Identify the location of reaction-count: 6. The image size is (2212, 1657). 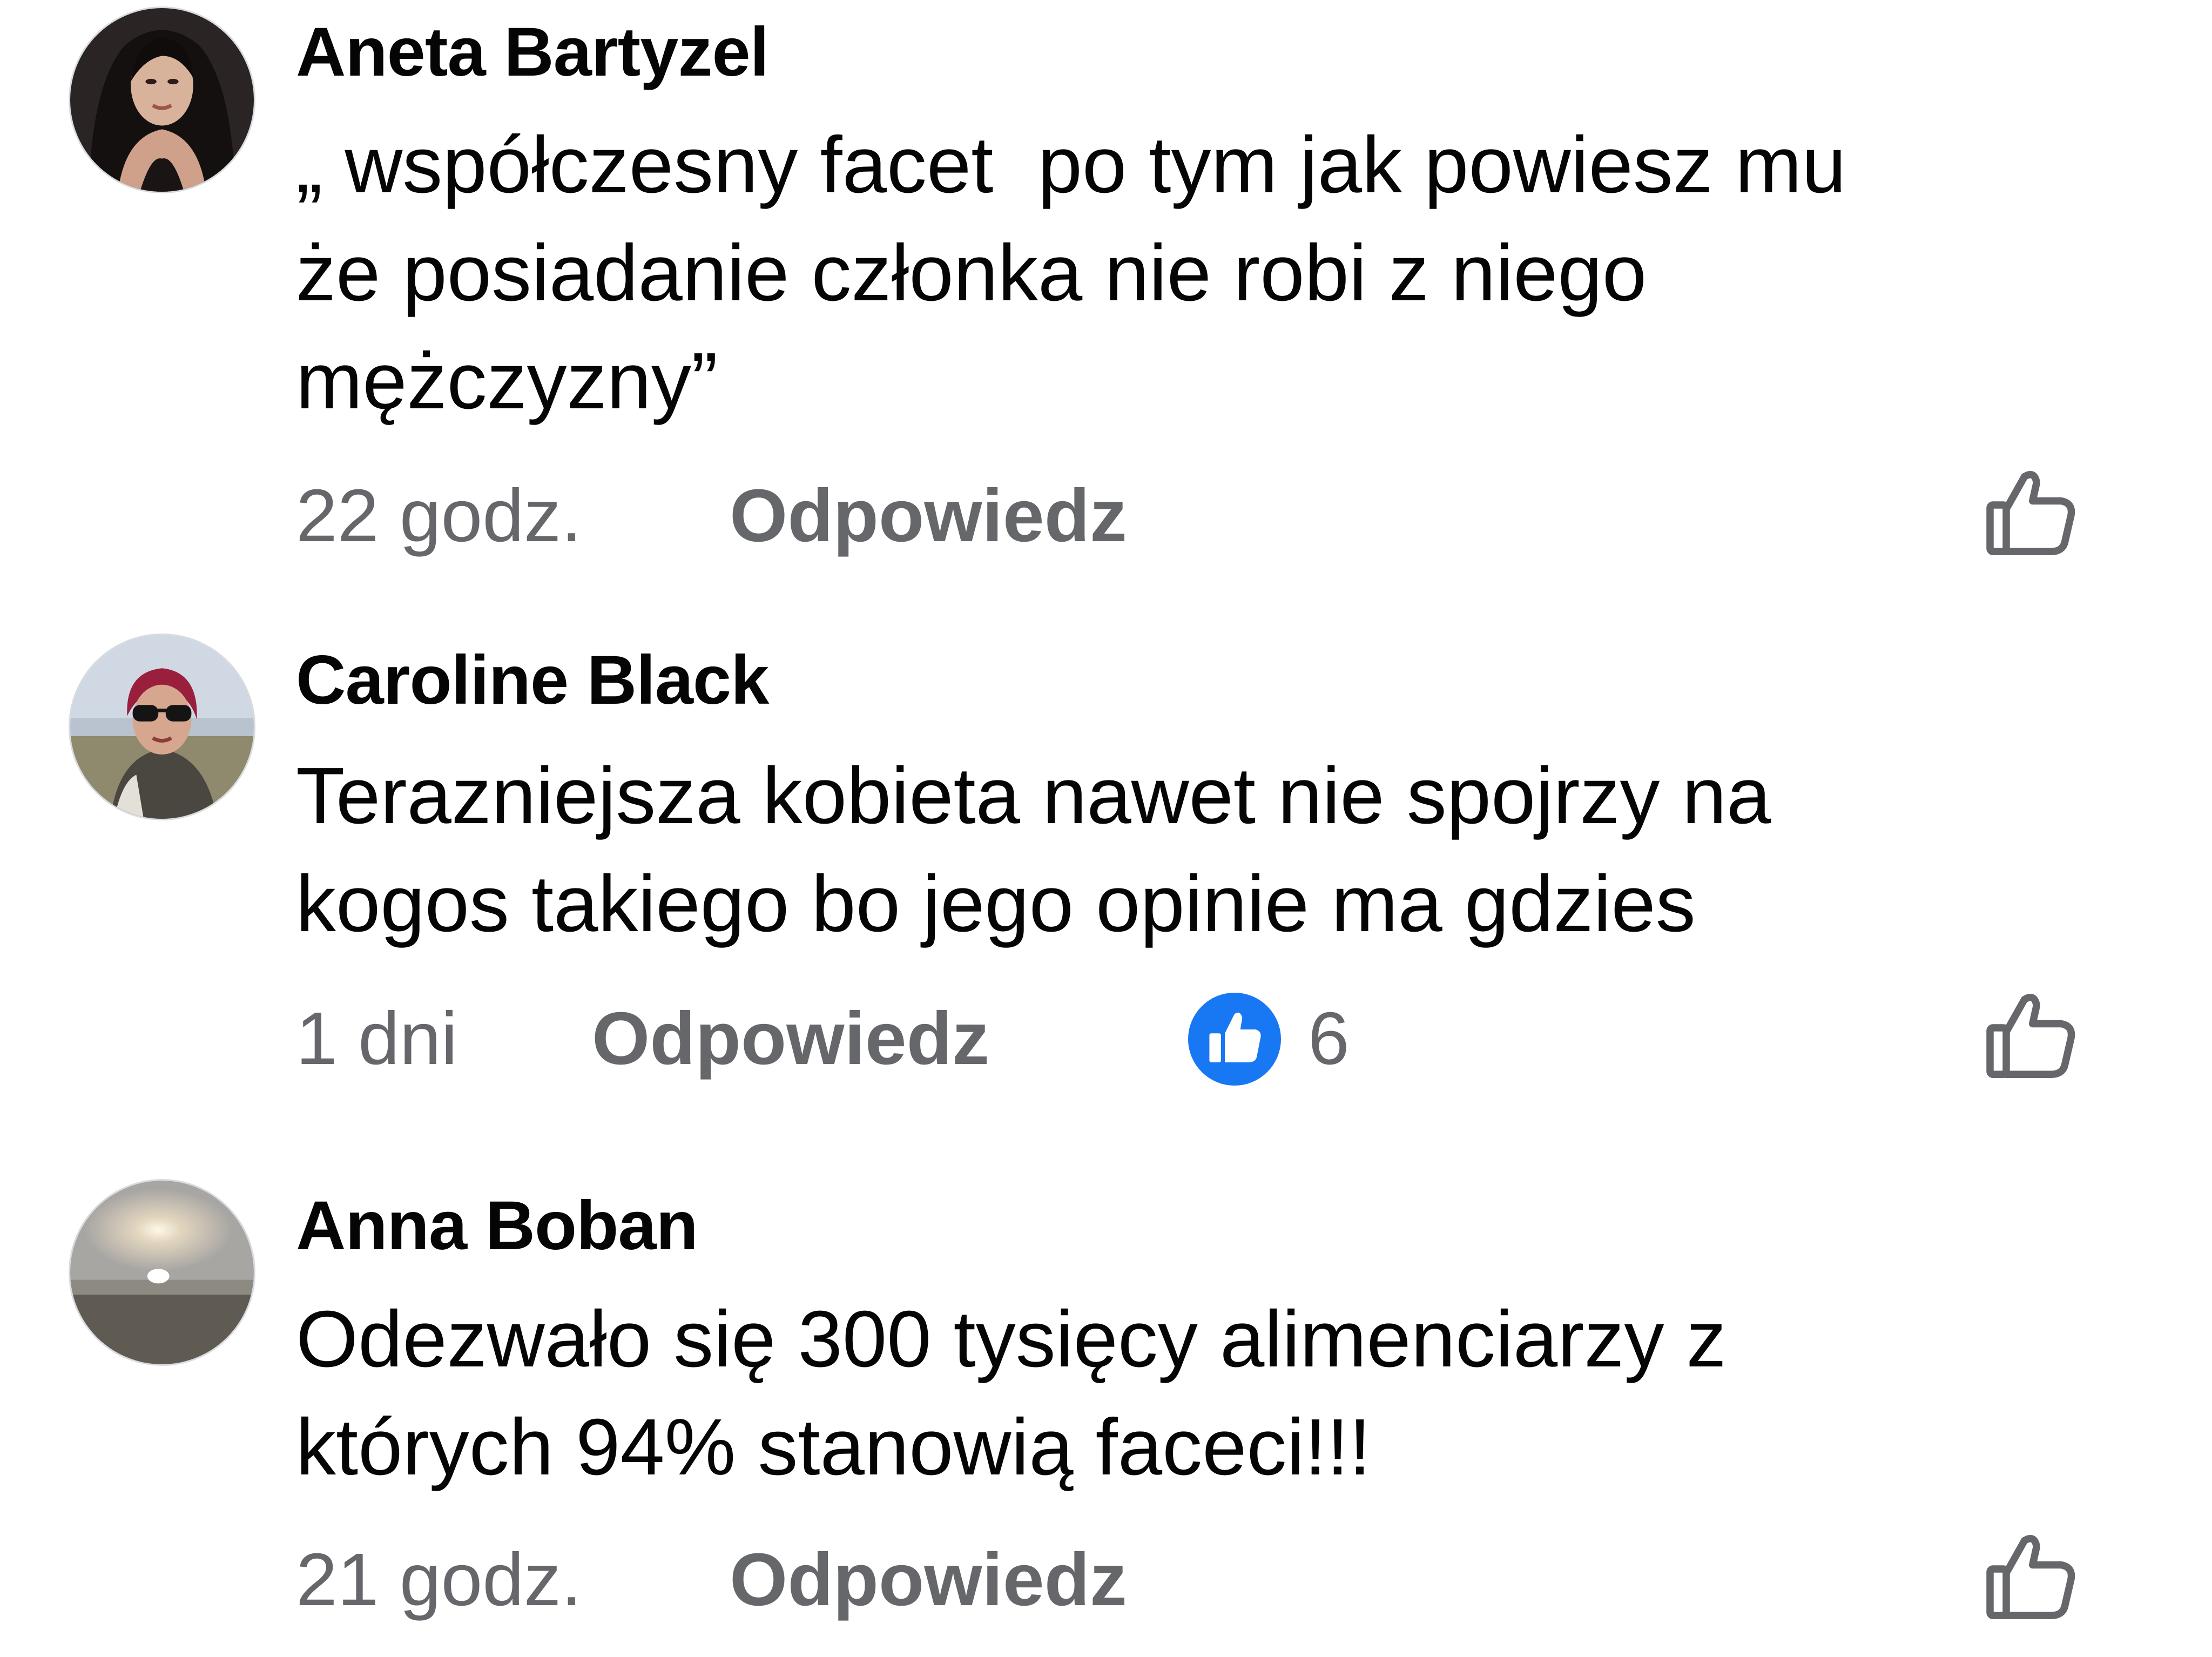
(1329, 1039).